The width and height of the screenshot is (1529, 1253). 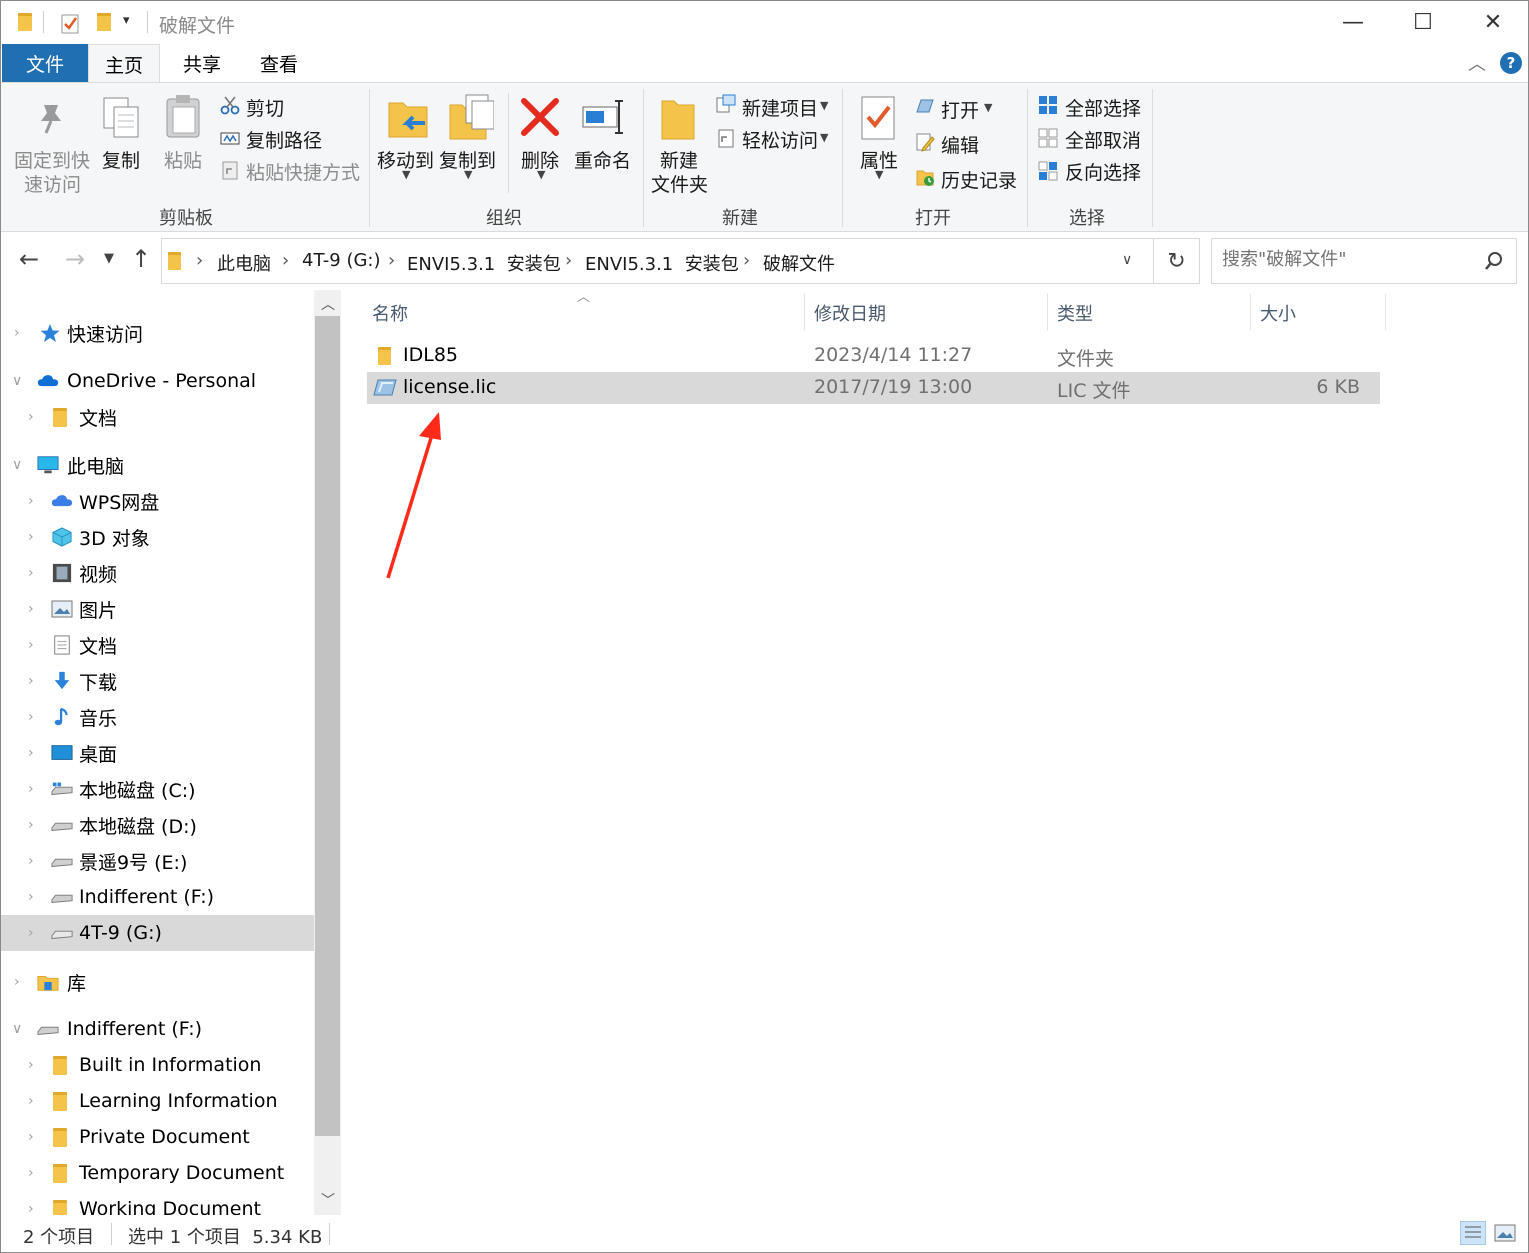 What do you see at coordinates (126, 20) in the screenshot?
I see `chevron-down-icon: ▾` at bounding box center [126, 20].